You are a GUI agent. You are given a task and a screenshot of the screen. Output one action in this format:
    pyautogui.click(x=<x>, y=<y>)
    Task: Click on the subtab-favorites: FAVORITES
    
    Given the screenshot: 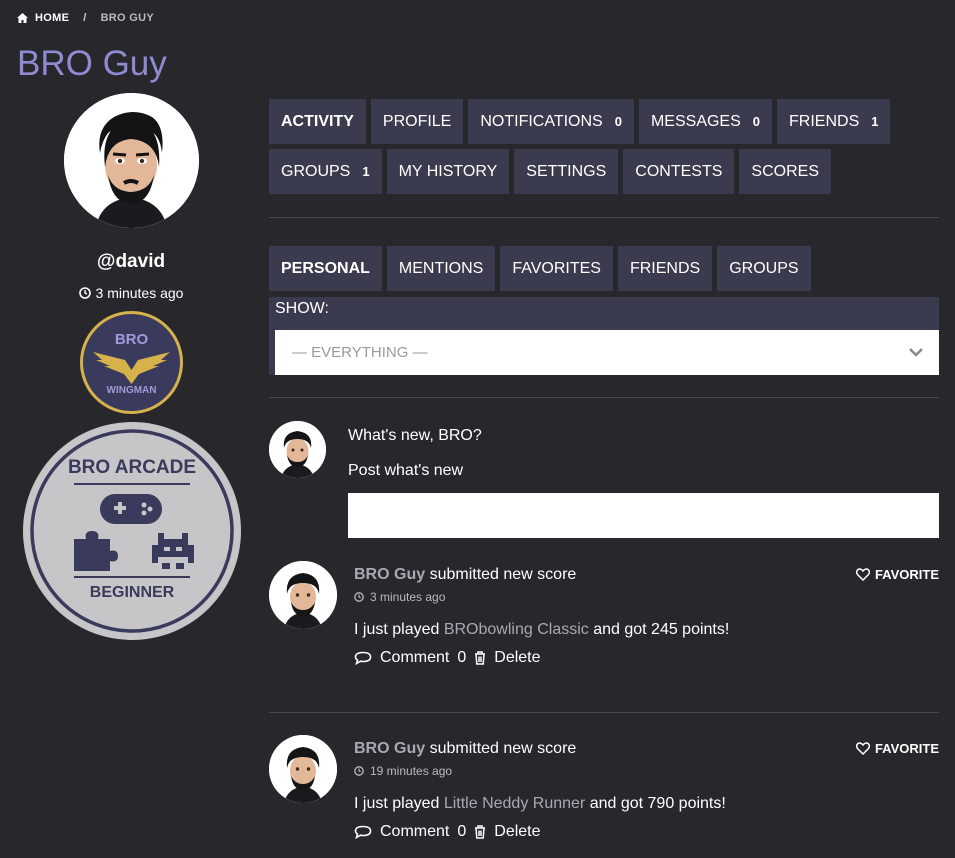 What is the action you would take?
    pyautogui.click(x=556, y=268)
    